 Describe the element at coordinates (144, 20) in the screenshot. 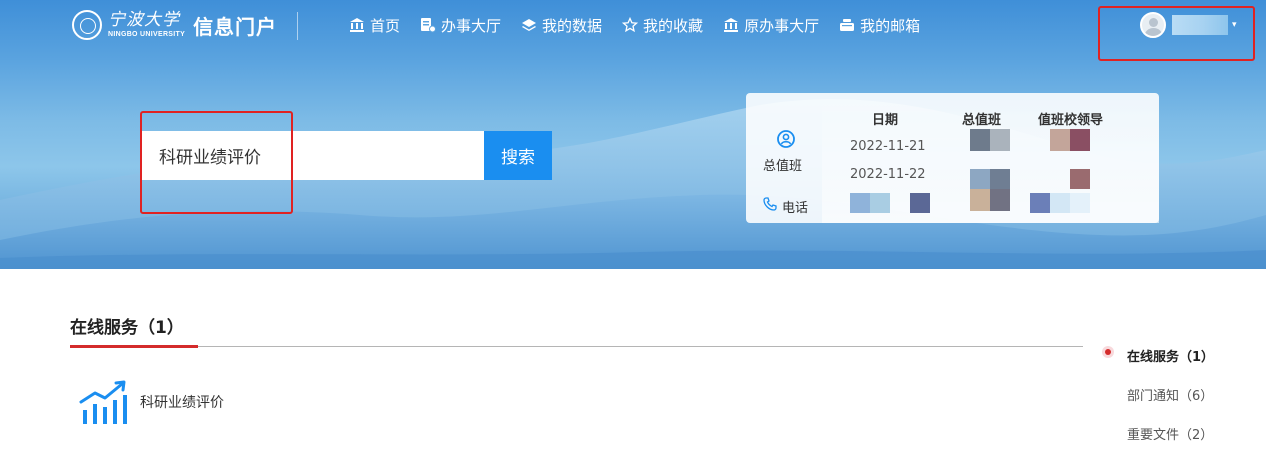

I see `logo-name-cn: 宁波大学` at that location.